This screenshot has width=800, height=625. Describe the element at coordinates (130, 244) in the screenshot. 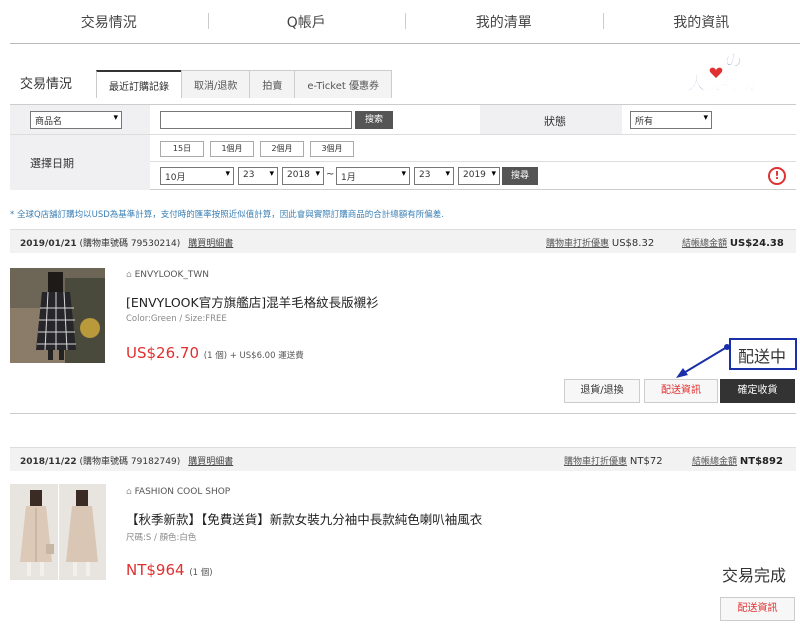

I see `cart-number: (購物車號碼 79530214)` at that location.